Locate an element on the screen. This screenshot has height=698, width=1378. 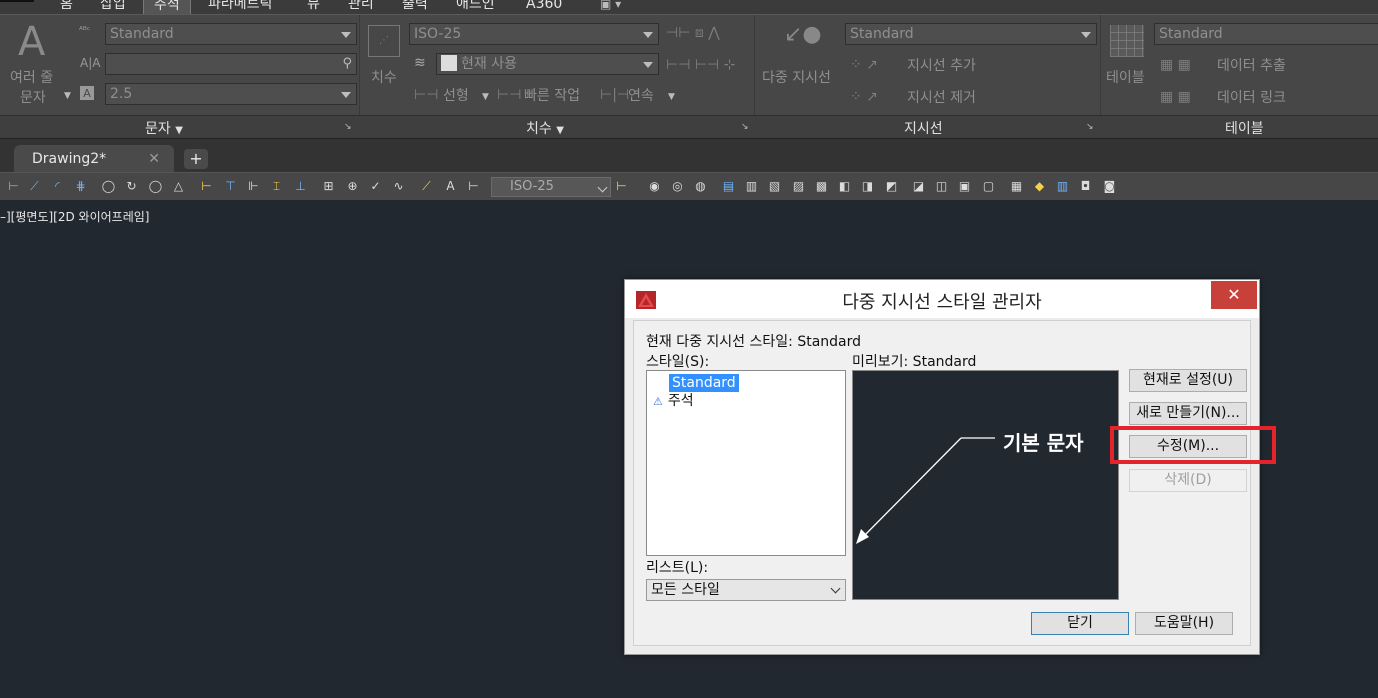
featured-apps-icon: ▣ ▾ is located at coordinates (610, 7).